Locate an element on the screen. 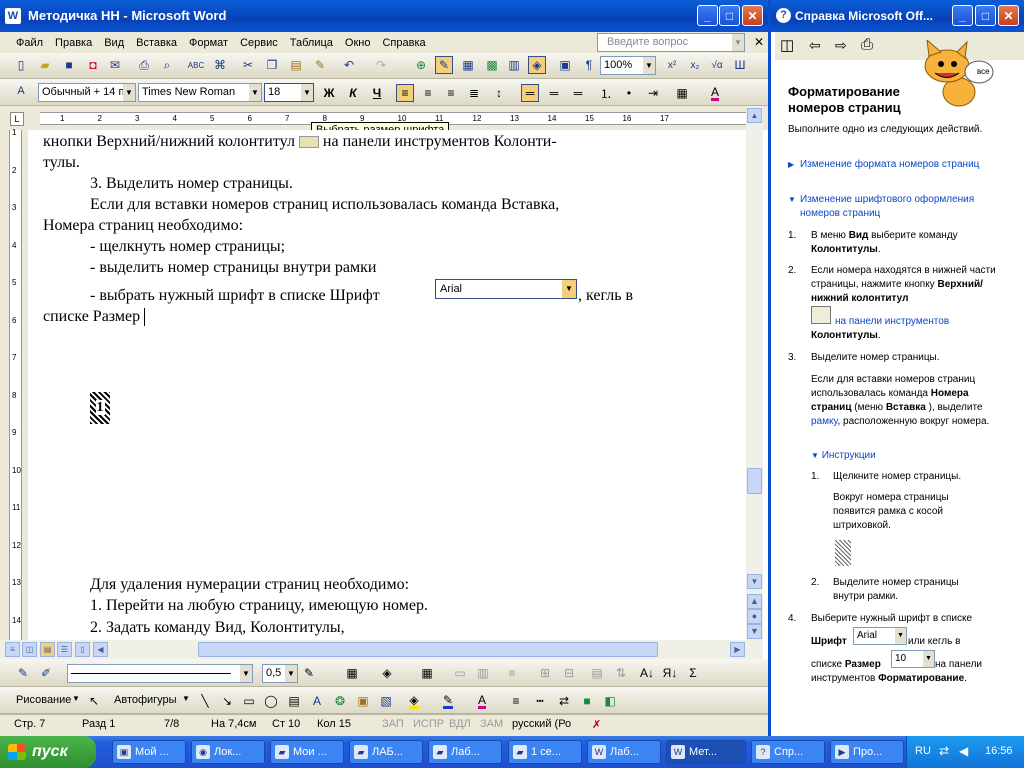 The image size is (1024, 768). insert-table-icon: ▦ is located at coordinates (468, 65).